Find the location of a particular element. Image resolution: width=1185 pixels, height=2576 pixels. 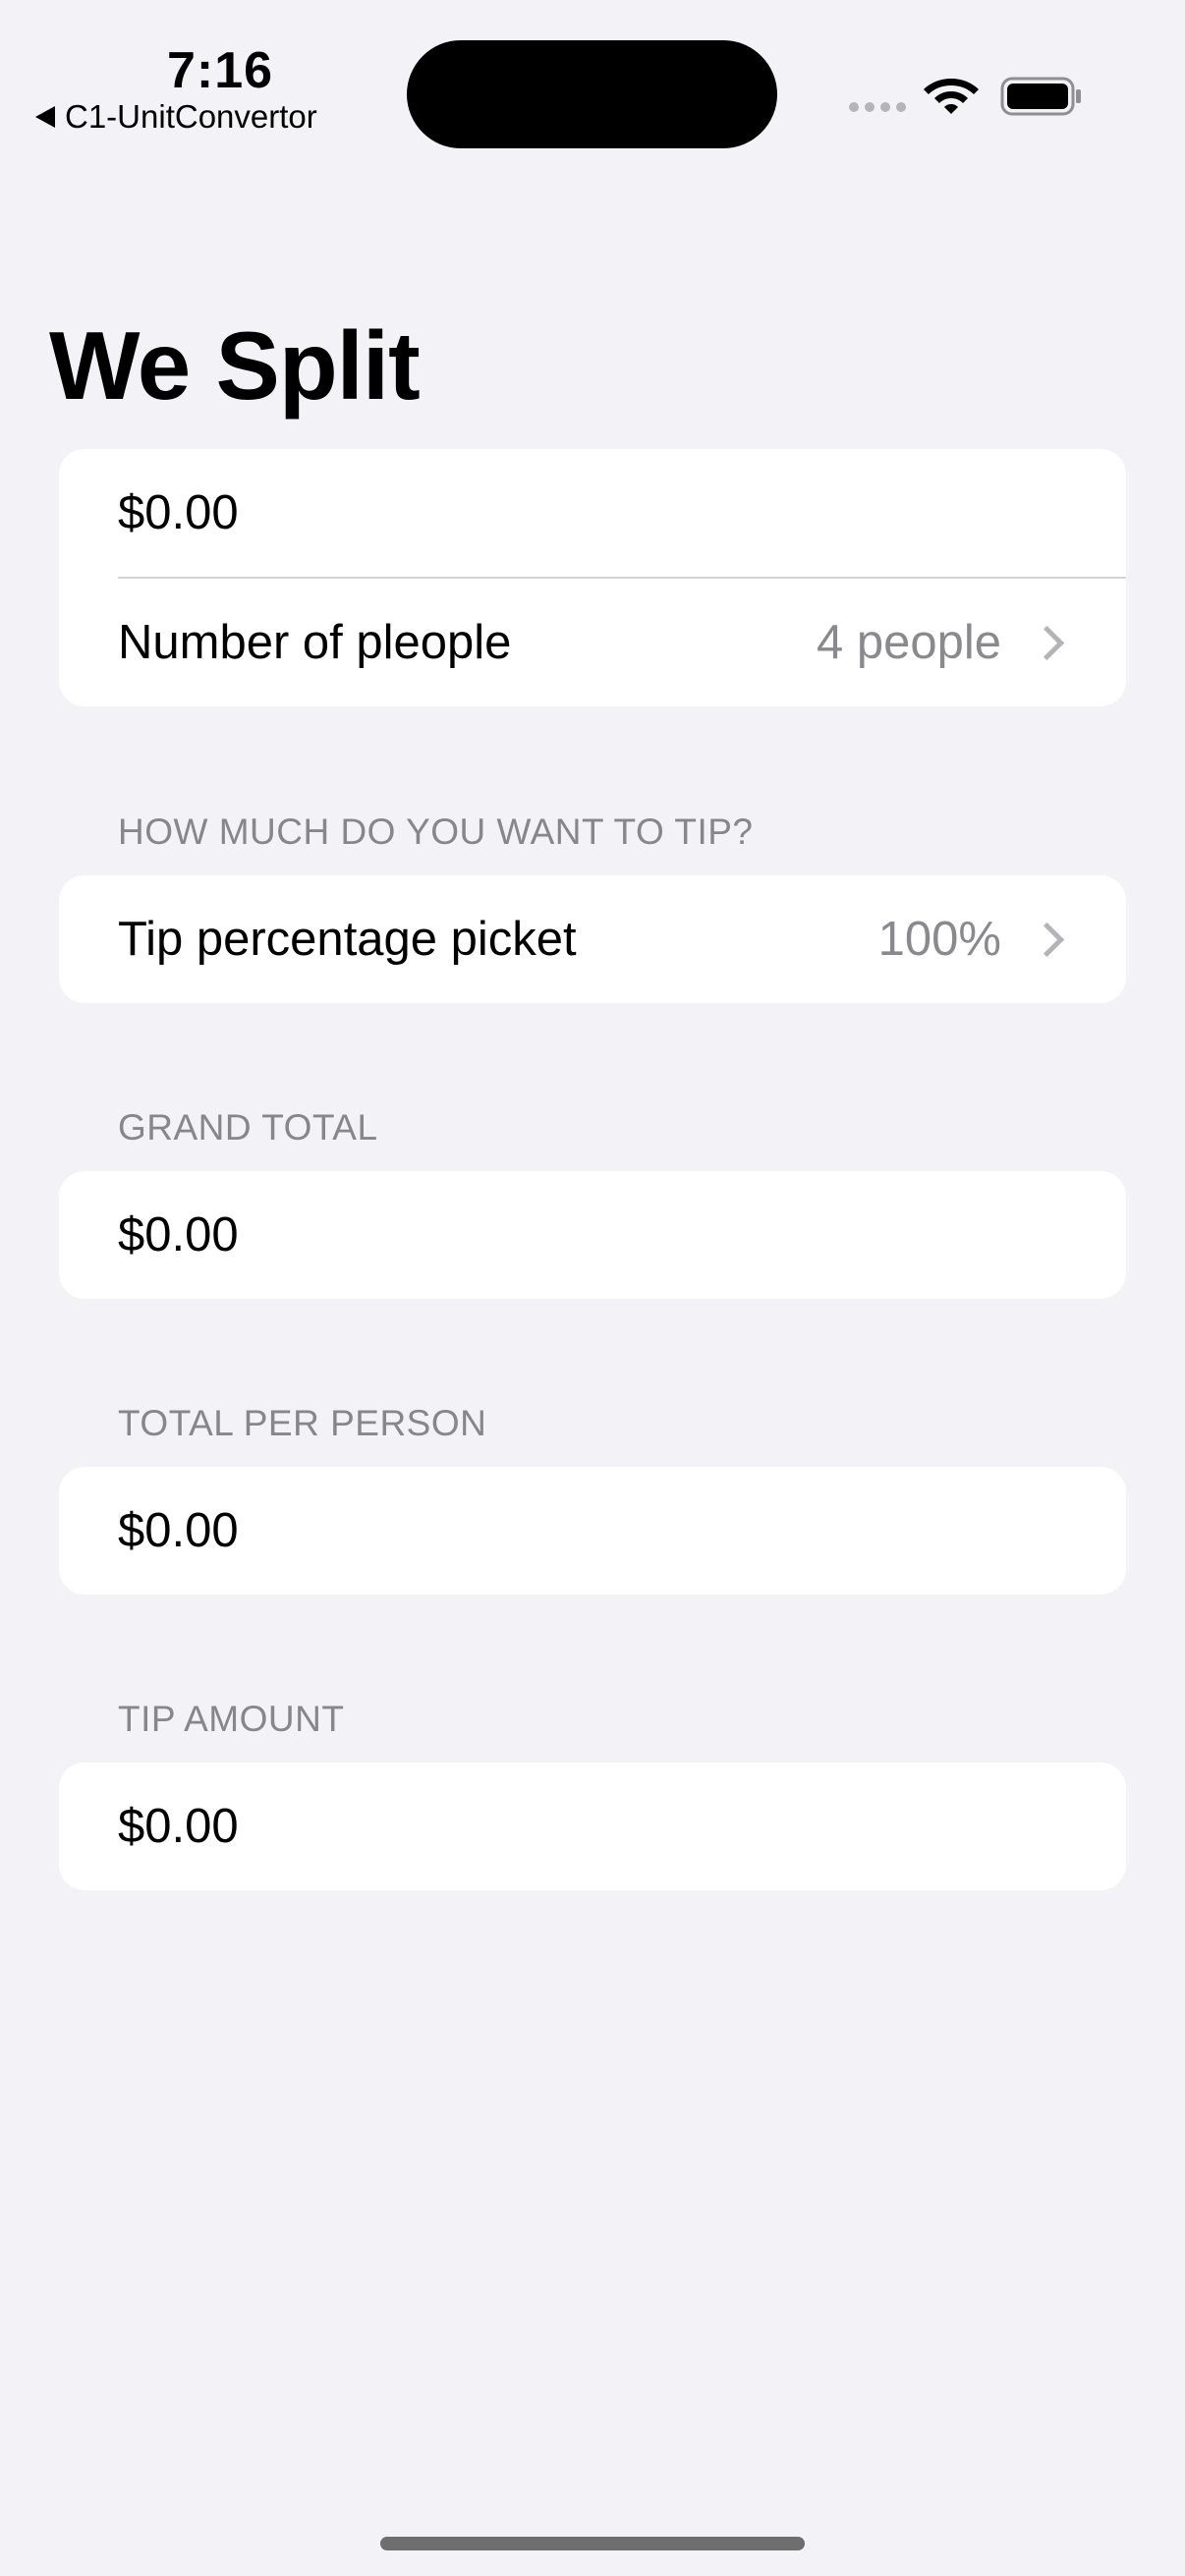

tip-amount-value: $0.00 is located at coordinates (179, 1826).